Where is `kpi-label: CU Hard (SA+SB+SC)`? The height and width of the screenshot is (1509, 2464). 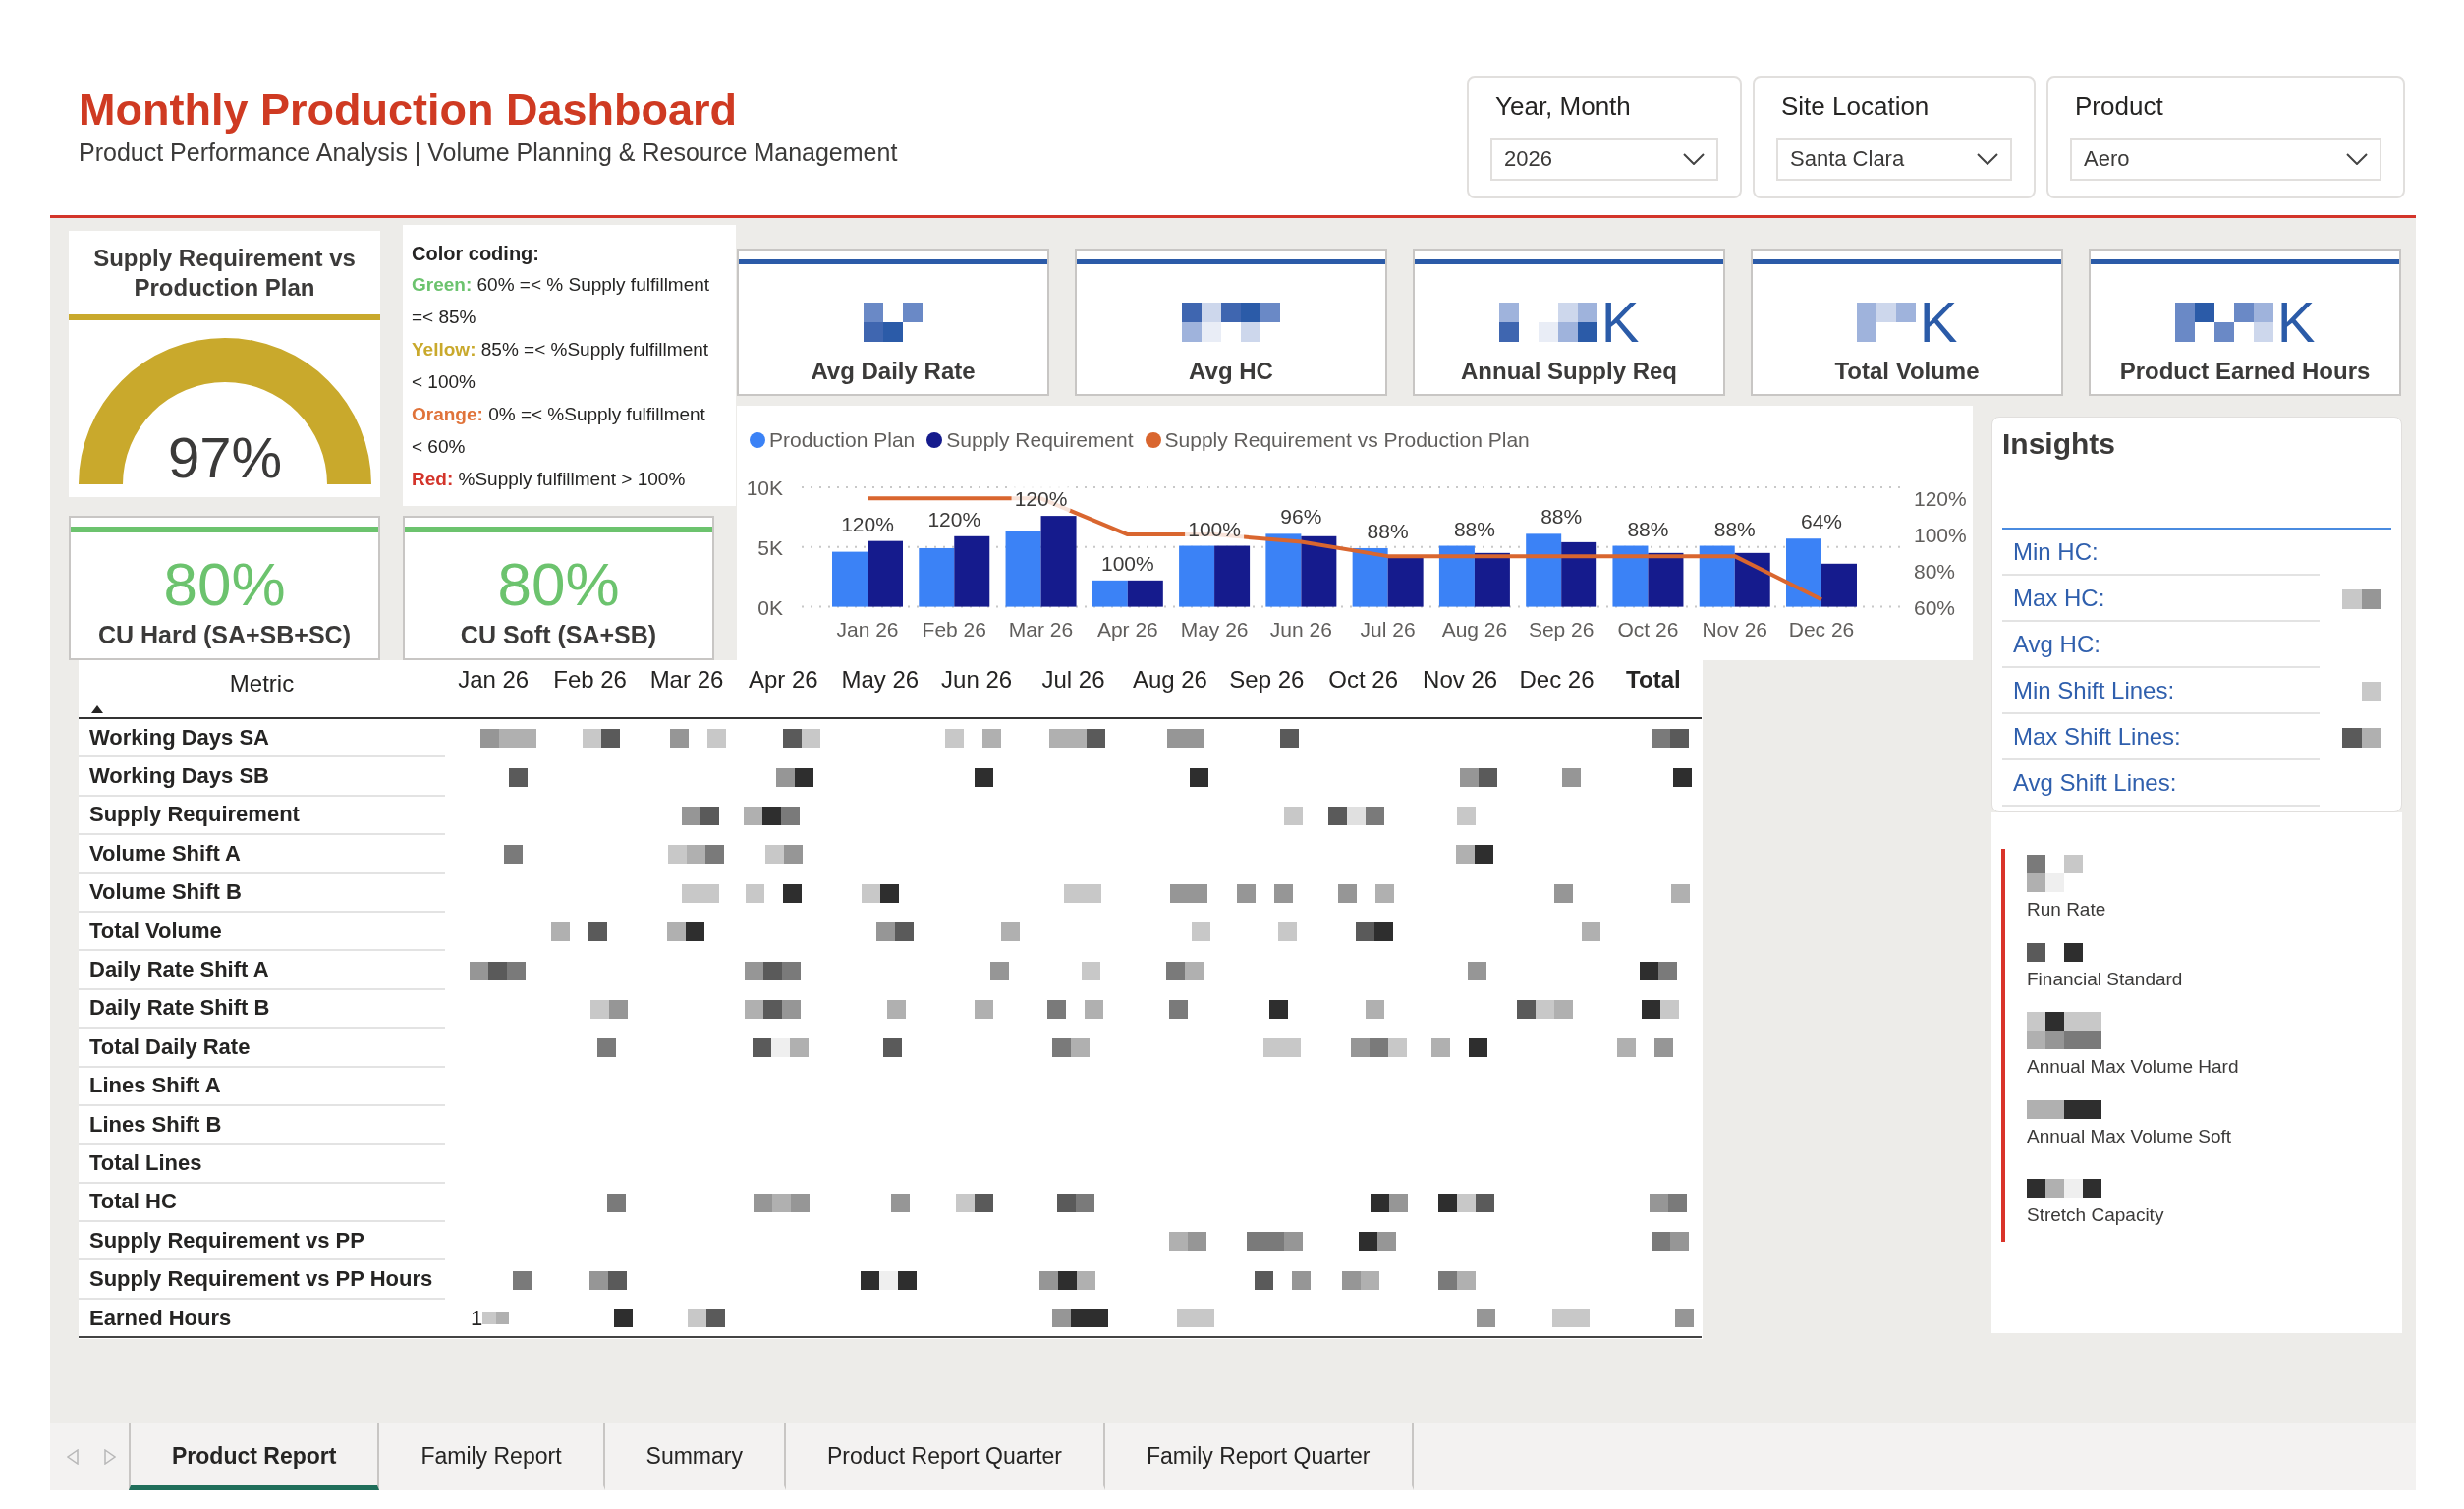 kpi-label: CU Hard (SA+SB+SC) is located at coordinates (224, 634).